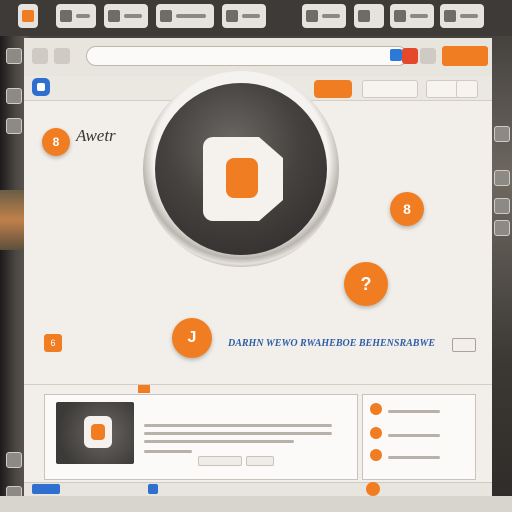 Image resolution: width=512 pixels, height=512 pixels. I want to click on desktop-bottom-bar, so click(256, 504).